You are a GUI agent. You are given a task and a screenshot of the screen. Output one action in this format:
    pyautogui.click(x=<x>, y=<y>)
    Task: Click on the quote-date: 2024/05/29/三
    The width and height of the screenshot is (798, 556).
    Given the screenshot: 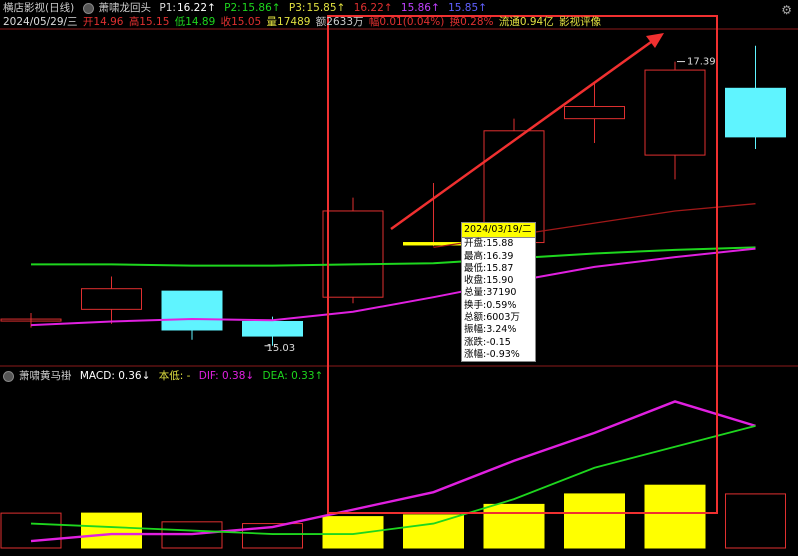 What is the action you would take?
    pyautogui.click(x=40, y=22)
    